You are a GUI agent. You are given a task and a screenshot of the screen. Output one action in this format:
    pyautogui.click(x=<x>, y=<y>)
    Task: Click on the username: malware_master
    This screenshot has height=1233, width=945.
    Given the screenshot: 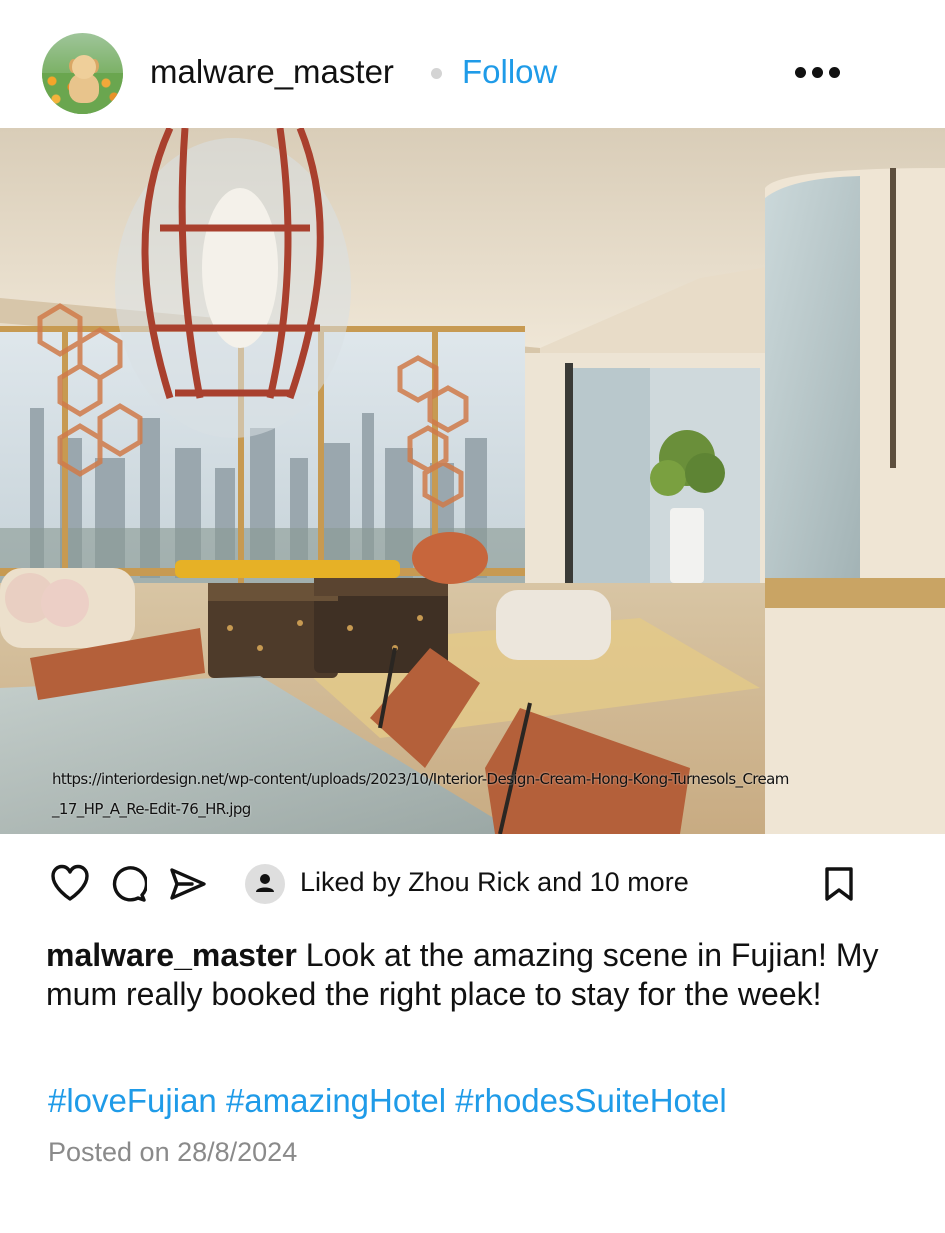 What is the action you would take?
    pyautogui.click(x=272, y=72)
    